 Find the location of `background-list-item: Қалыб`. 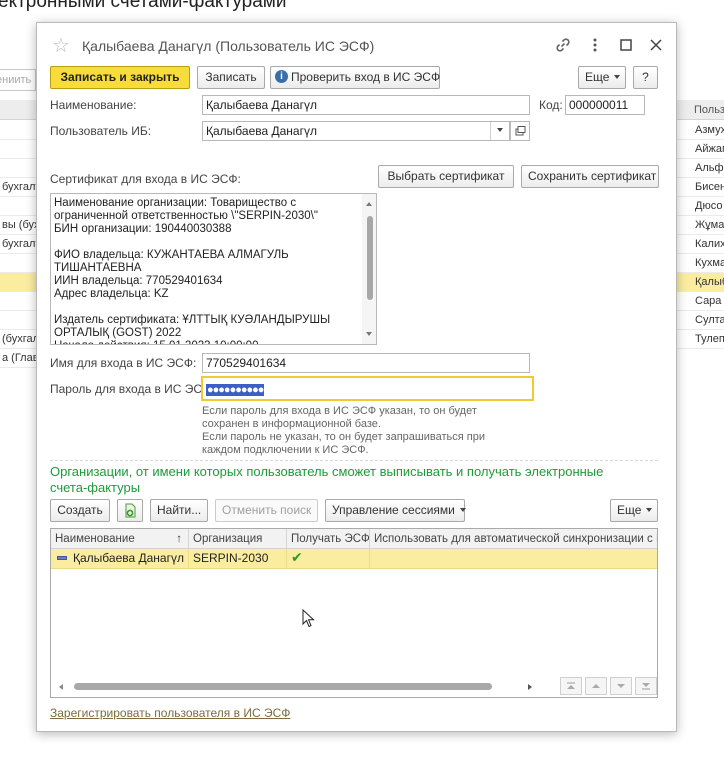

background-list-item: Қалыб is located at coordinates (700, 282).